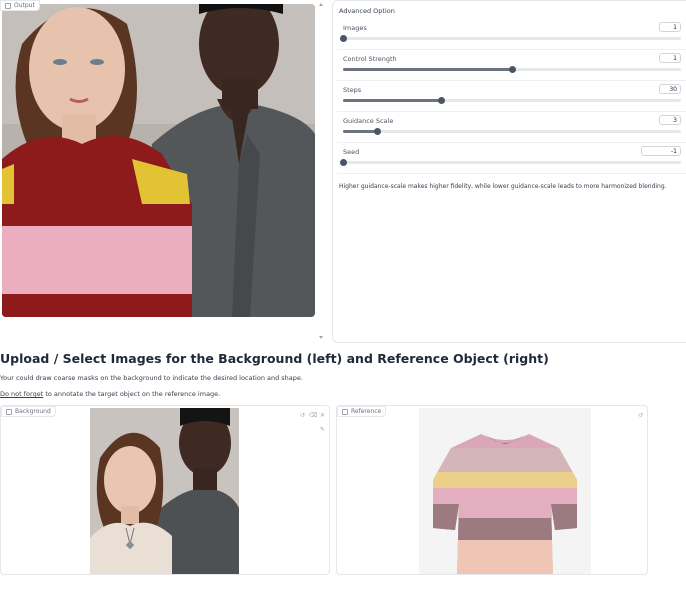 Image resolution: width=686 pixels, height=591 pixels. I want to click on output-label: Output, so click(20, 5).